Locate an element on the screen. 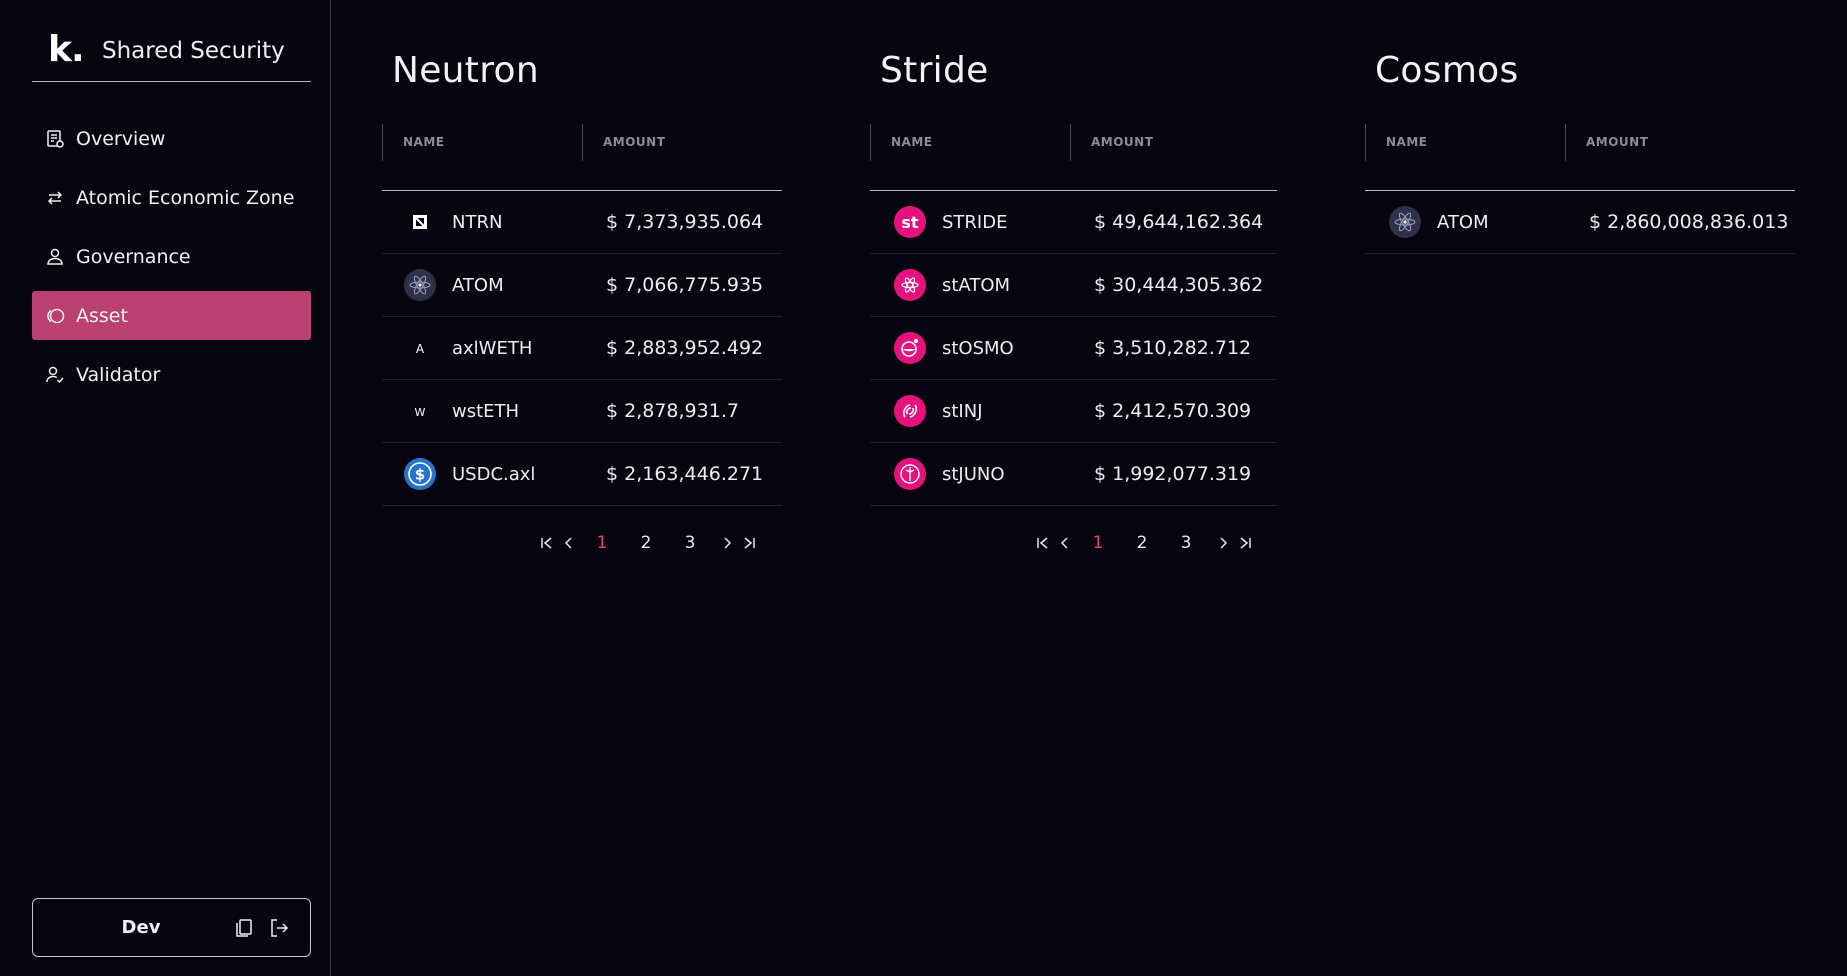  token-amount: $ 30,444,305.362 is located at coordinates (1179, 285).